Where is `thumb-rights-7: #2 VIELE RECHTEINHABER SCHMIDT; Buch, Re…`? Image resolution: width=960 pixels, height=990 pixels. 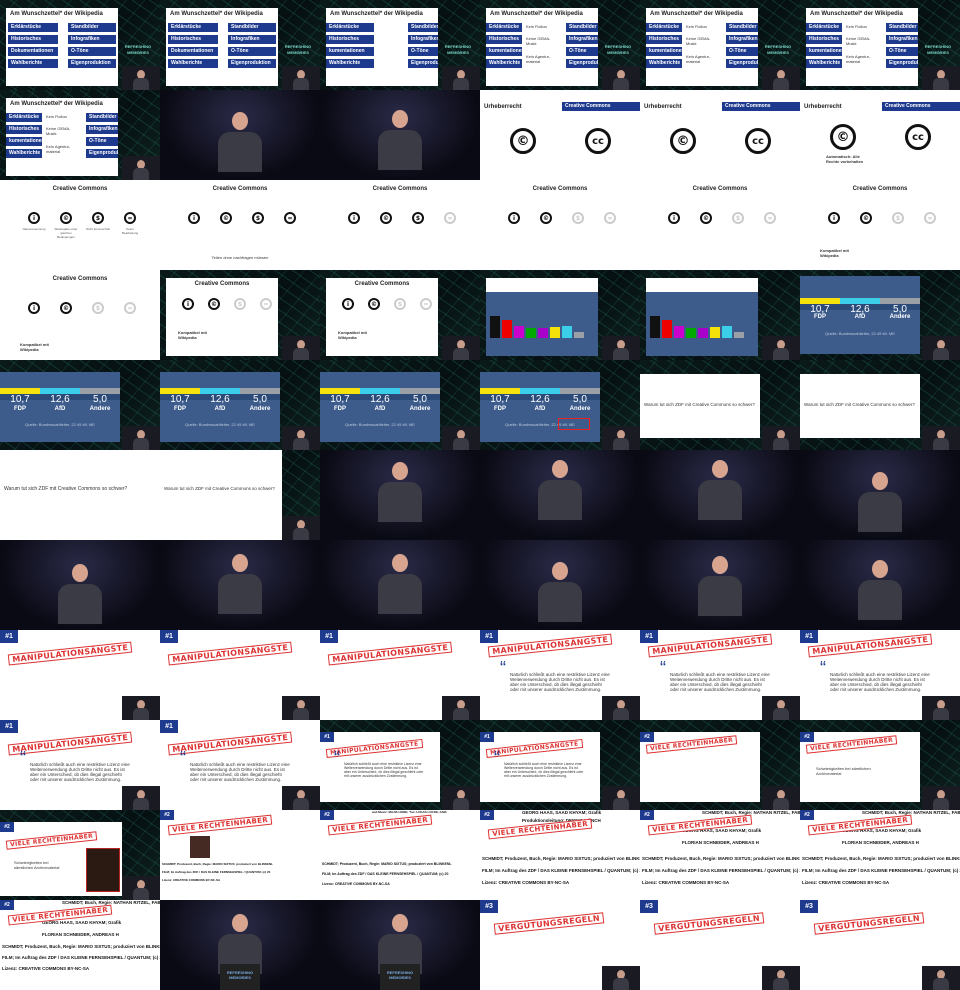 thumb-rights-7: #2 VIELE RECHTEINHABER SCHMIDT; Buch, Re… is located at coordinates (720, 855).